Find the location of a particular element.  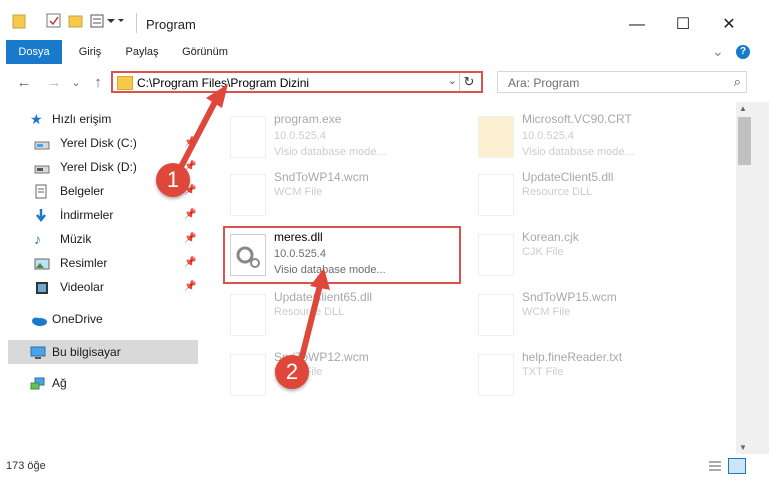

step-badge: 1 is located at coordinates (173, 180).